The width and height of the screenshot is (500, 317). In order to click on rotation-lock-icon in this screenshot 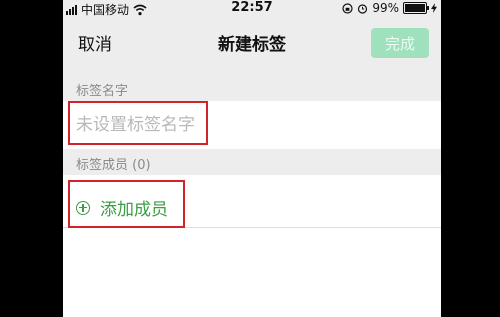, I will do `click(347, 8)`.